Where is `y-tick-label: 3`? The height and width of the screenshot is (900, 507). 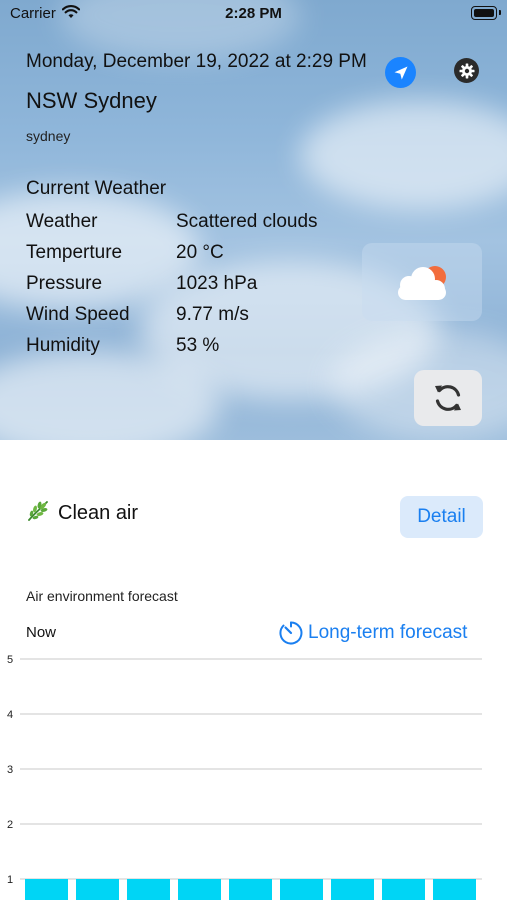 y-tick-label: 3 is located at coordinates (10, 770).